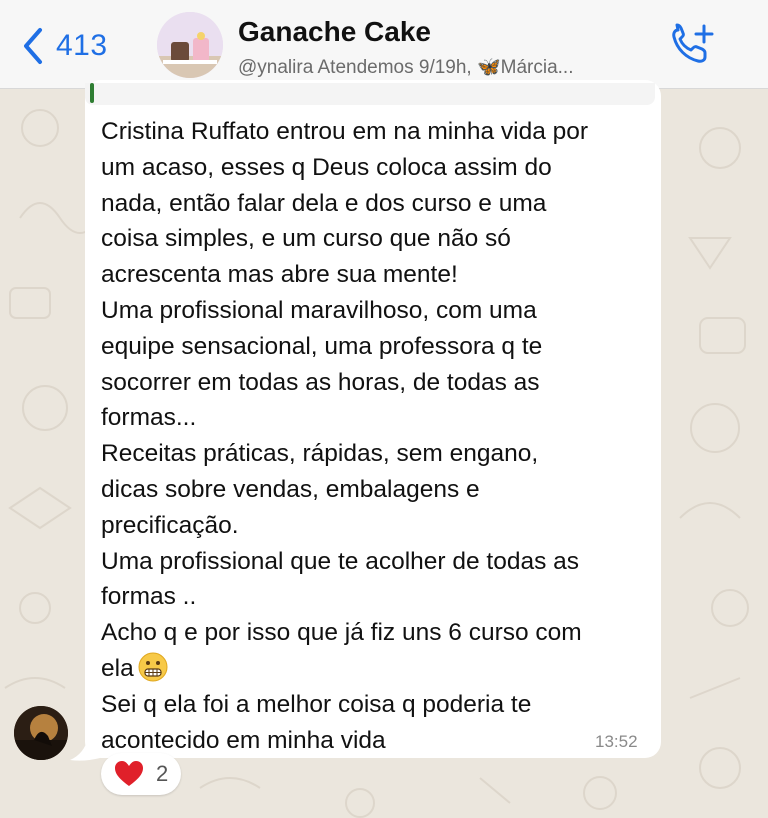 This screenshot has width=768, height=818. Describe the element at coordinates (375, 669) in the screenshot. I see `message-line-with-emoji: ela` at that location.